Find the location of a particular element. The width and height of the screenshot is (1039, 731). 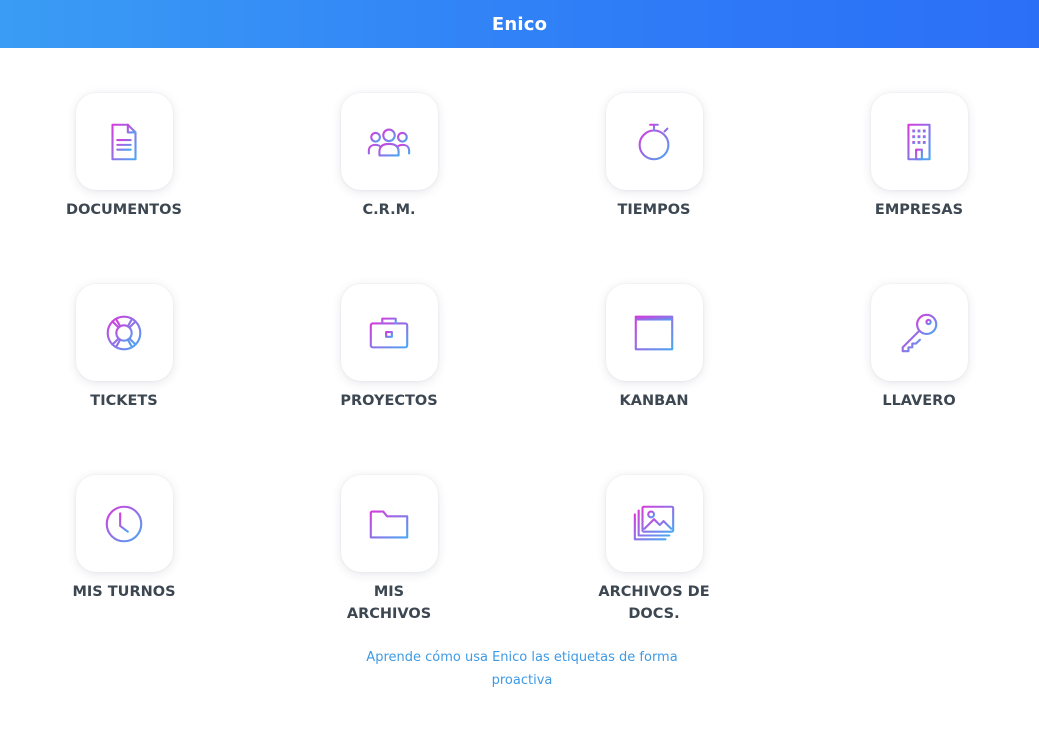

app-tile-empresas: EMPRESAS is located at coordinates (919, 157).